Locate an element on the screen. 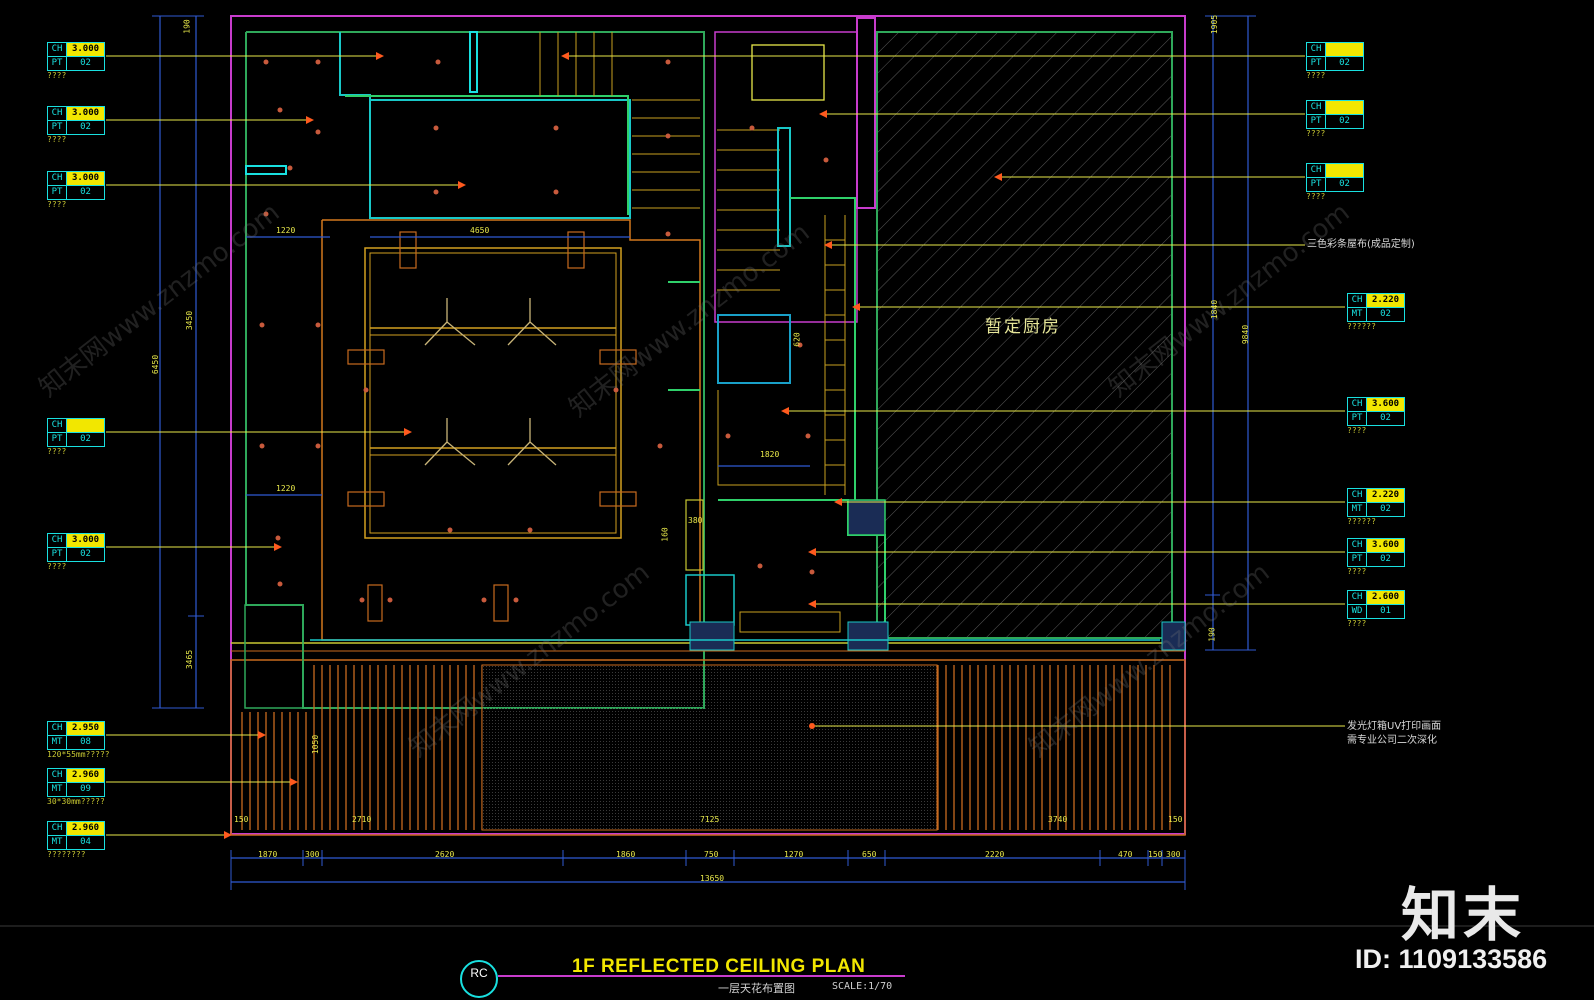  dim-label: 1870 is located at coordinates (268, 854).